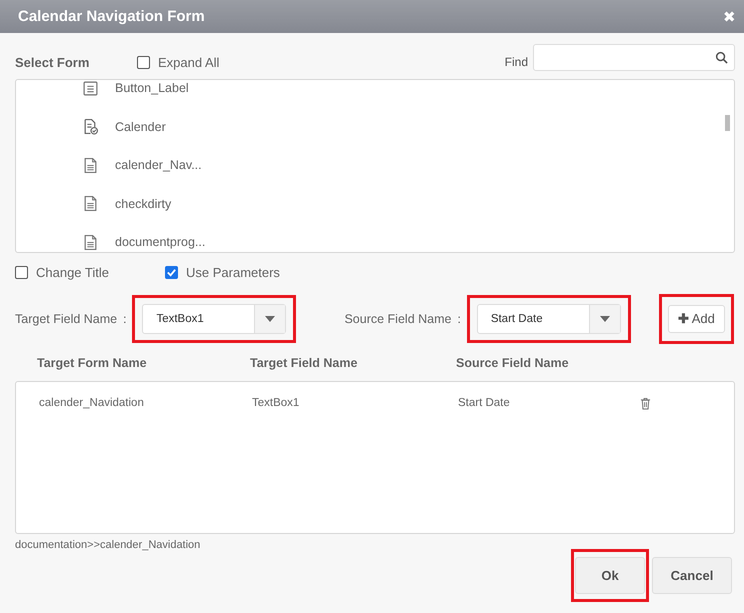  Describe the element at coordinates (398, 319) in the screenshot. I see `source-field-label: Source Field Name` at that location.